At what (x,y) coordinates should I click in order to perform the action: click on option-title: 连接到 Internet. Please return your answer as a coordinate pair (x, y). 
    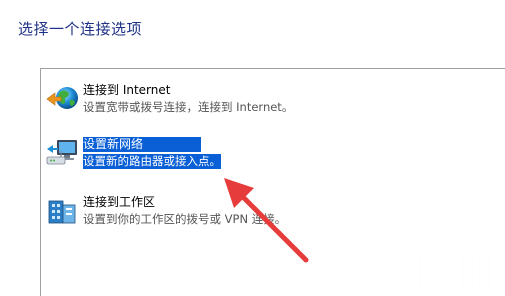
    Looking at the image, I should click on (127, 90).